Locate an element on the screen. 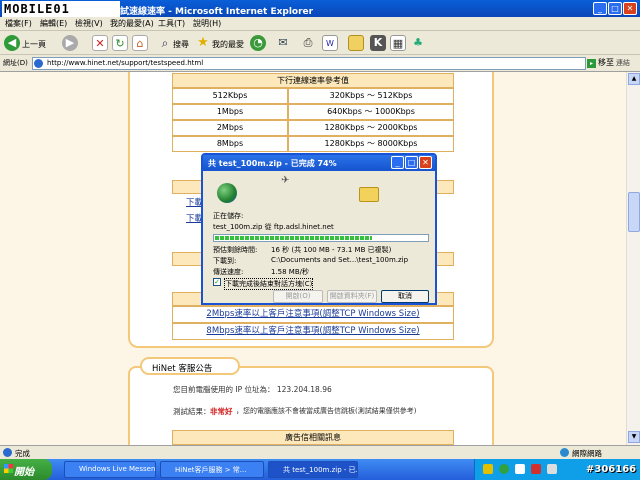  stop-icon: ✕ is located at coordinates (100, 43).